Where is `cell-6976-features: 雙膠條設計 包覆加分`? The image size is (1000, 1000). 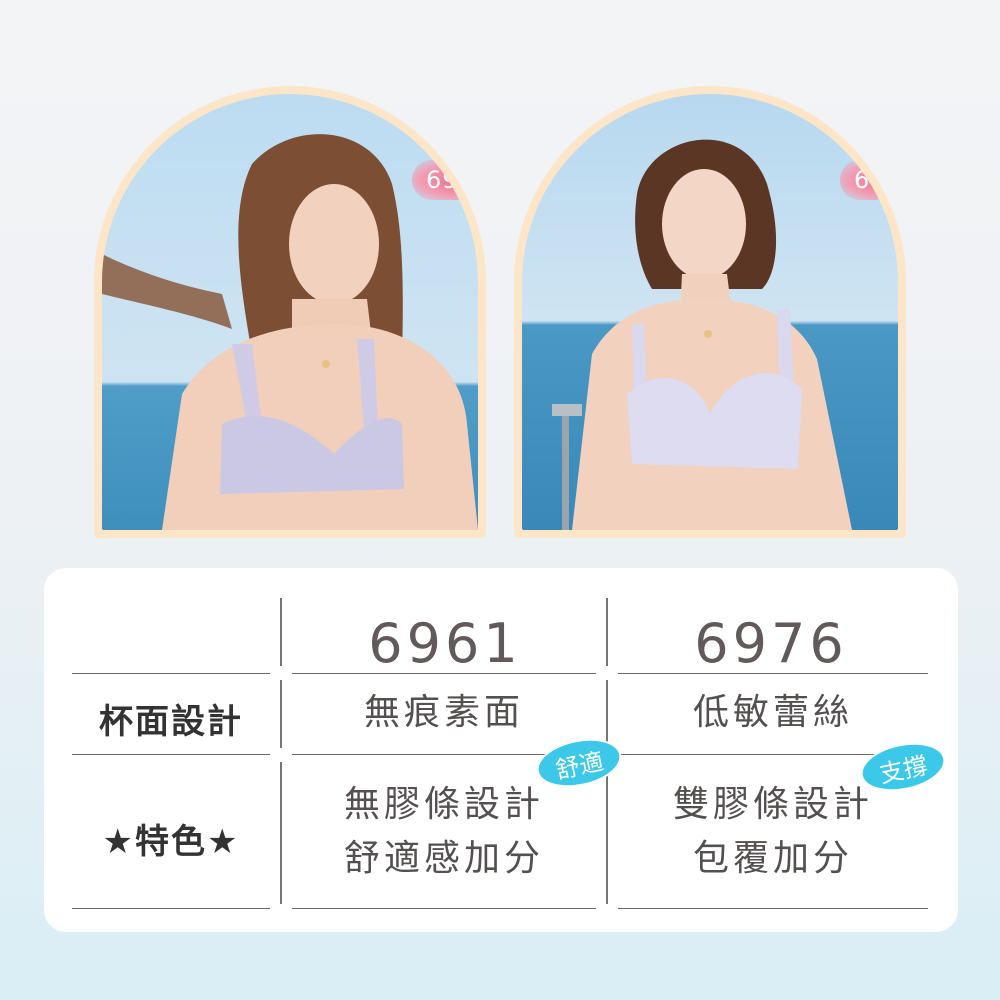 cell-6976-features: 雙膠條設計 包覆加分 is located at coordinates (773, 832).